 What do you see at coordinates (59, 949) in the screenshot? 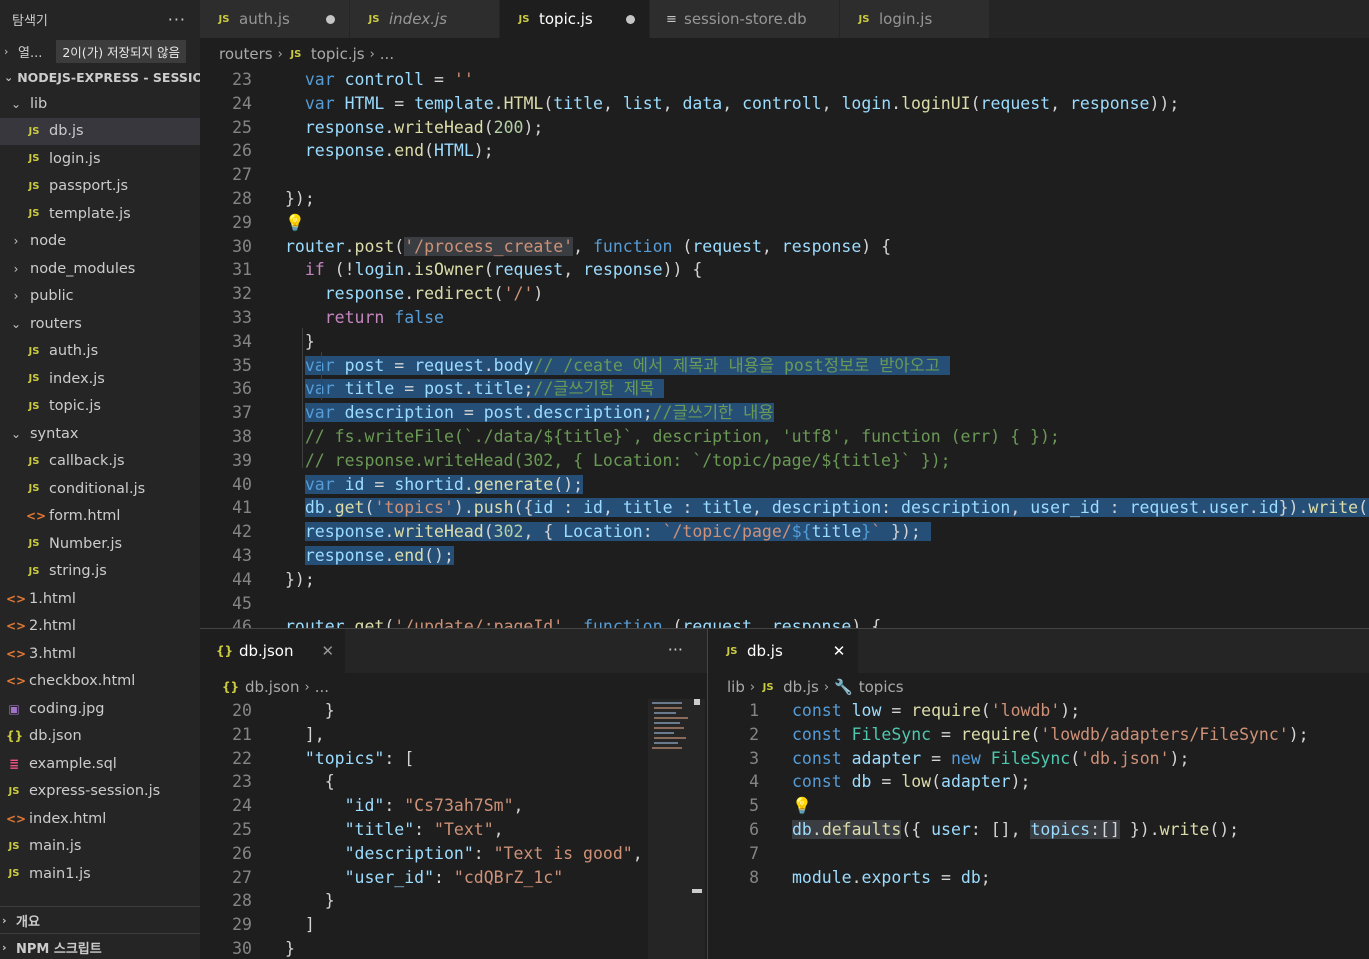
I see `npm-scripts-label: NPM 스크립트` at bounding box center [59, 949].